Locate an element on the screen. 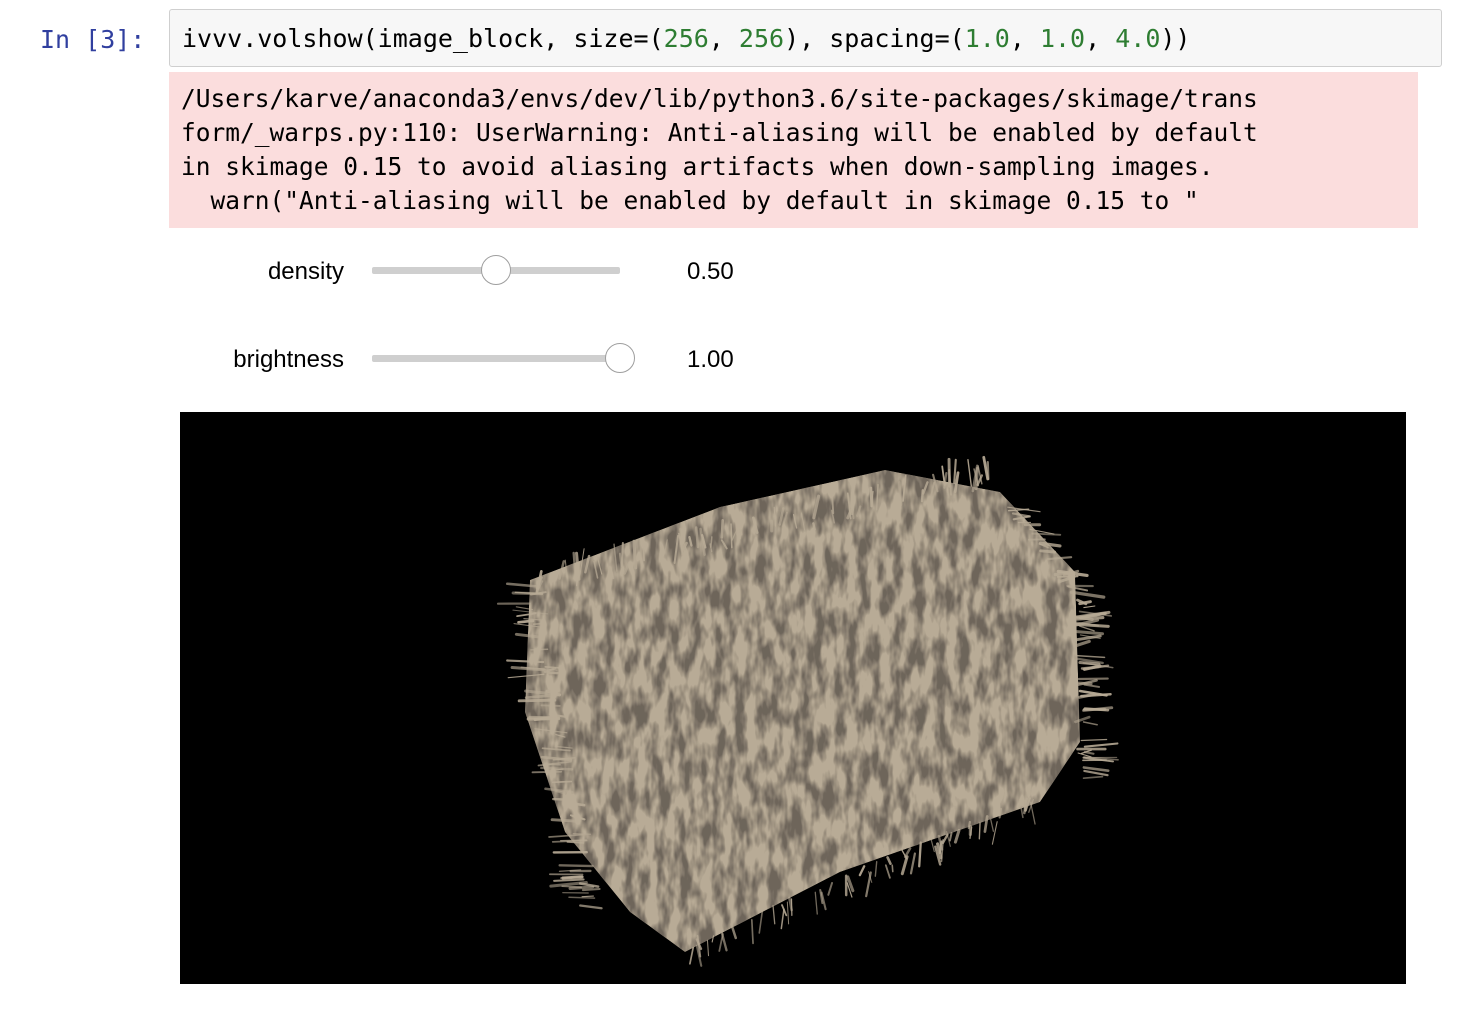 Image resolution: width=1460 pixels, height=1022 pixels. brightness-slider-handle is located at coordinates (620, 358).